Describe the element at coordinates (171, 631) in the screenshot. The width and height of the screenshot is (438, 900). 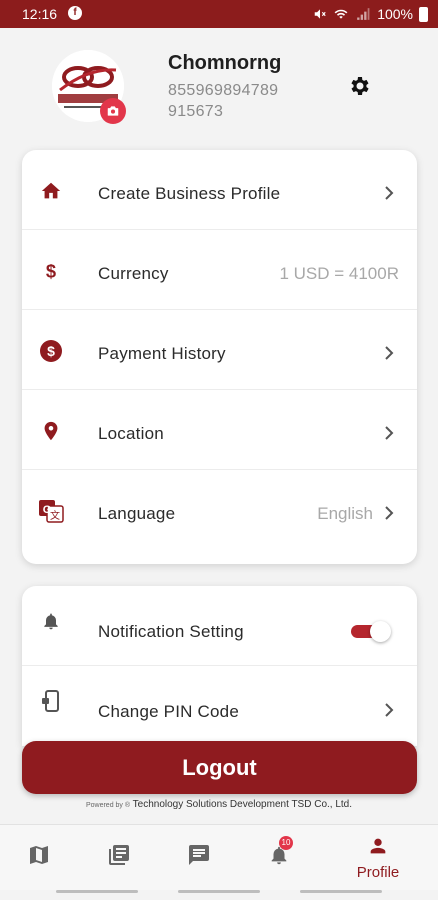
I see `settings-item-label: Notification Setting` at that location.